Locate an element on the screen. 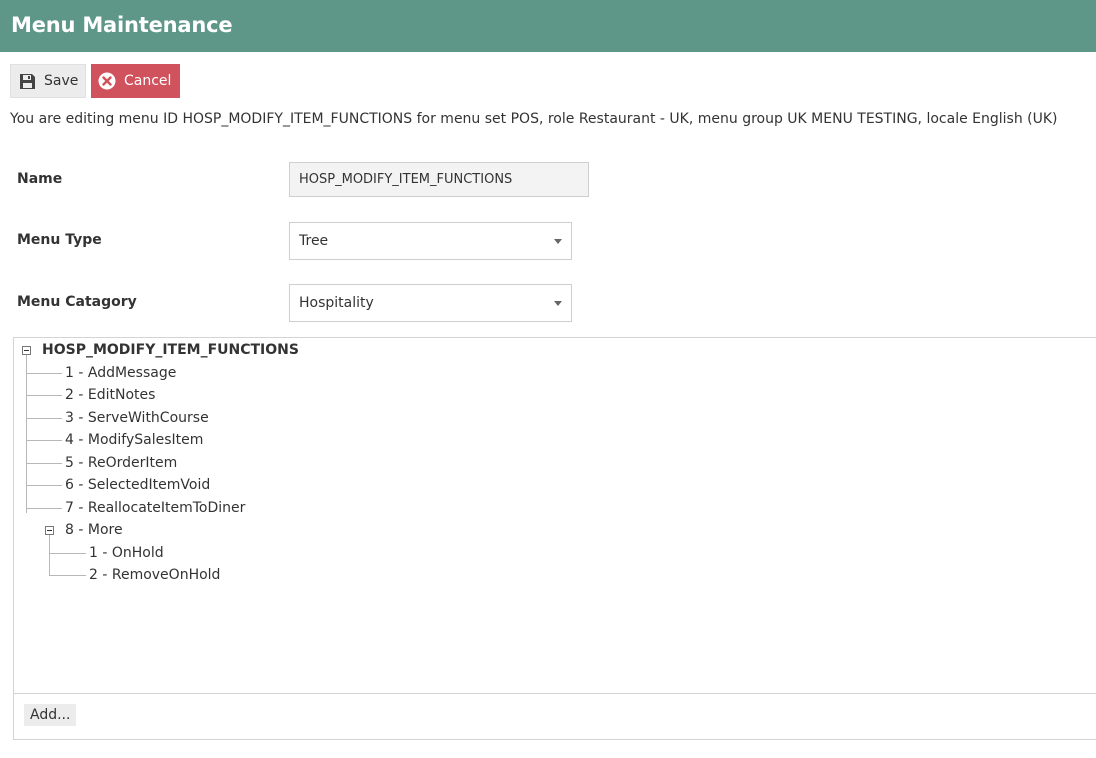  menu-type-value: Tree is located at coordinates (314, 241).